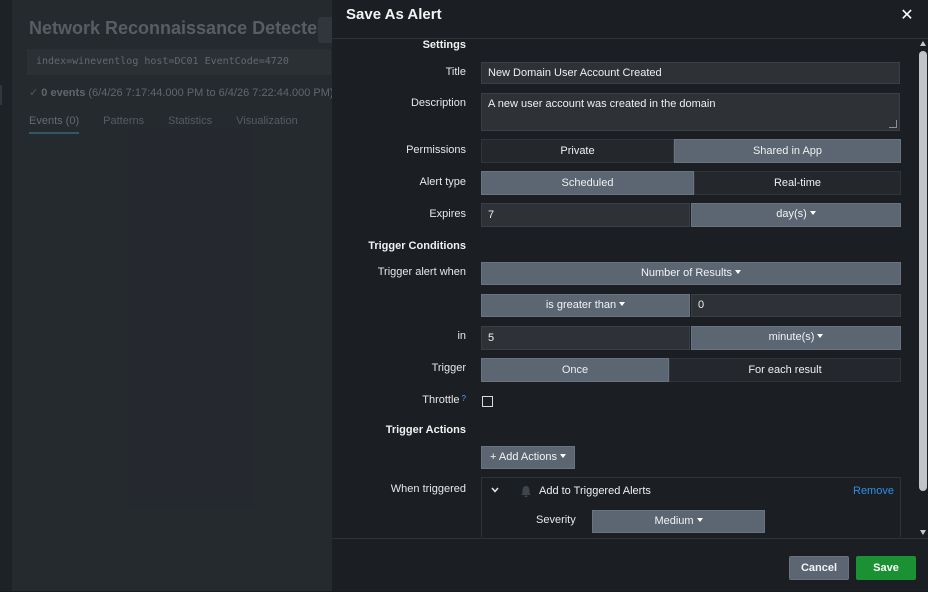  What do you see at coordinates (464, 398) in the screenshot?
I see `help-icon: ?` at bounding box center [464, 398].